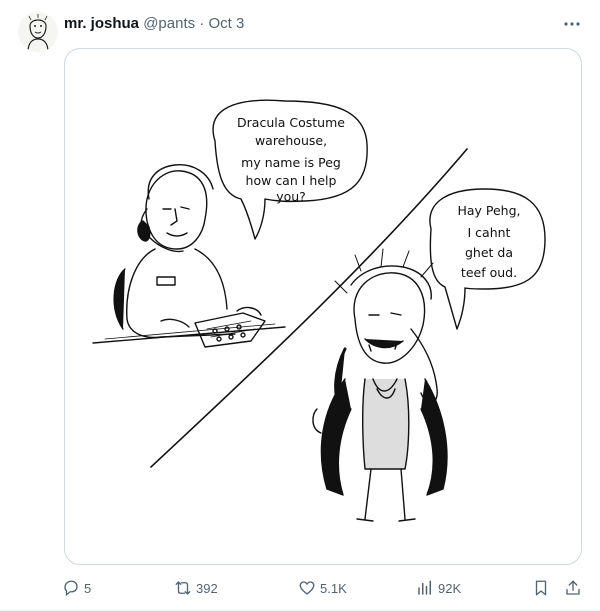 This screenshot has height=611, width=600. What do you see at coordinates (88, 588) in the screenshot?
I see `reply-count: 5` at bounding box center [88, 588].